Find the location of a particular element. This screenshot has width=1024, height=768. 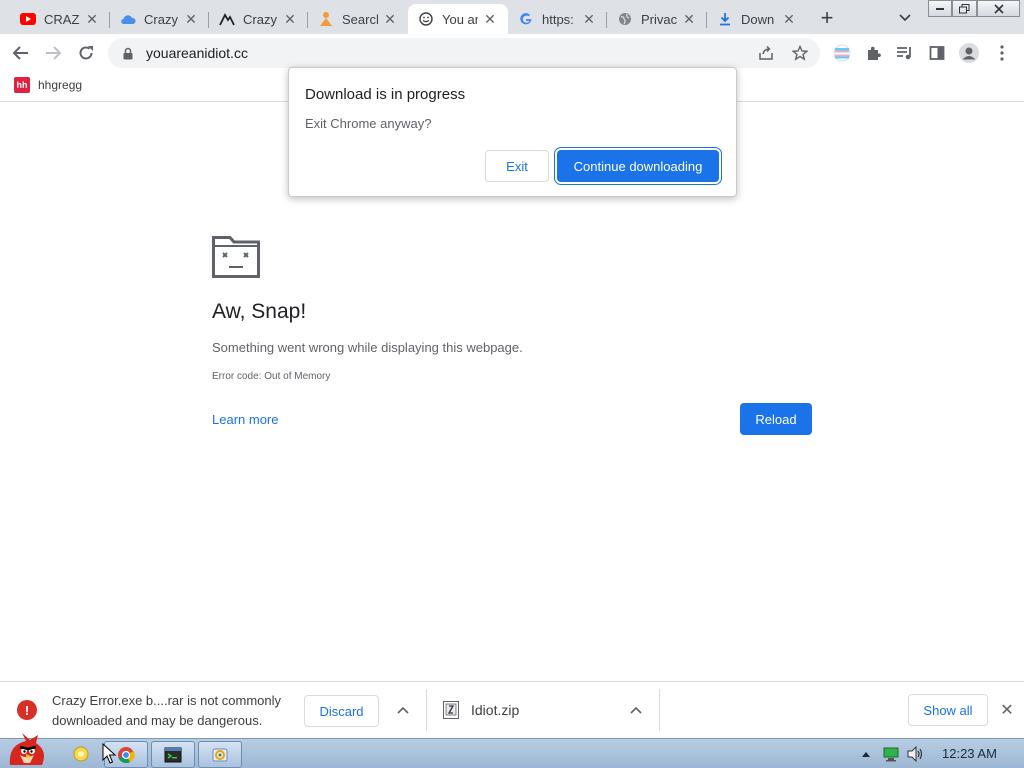

zip-file-icon is located at coordinates (451, 710).